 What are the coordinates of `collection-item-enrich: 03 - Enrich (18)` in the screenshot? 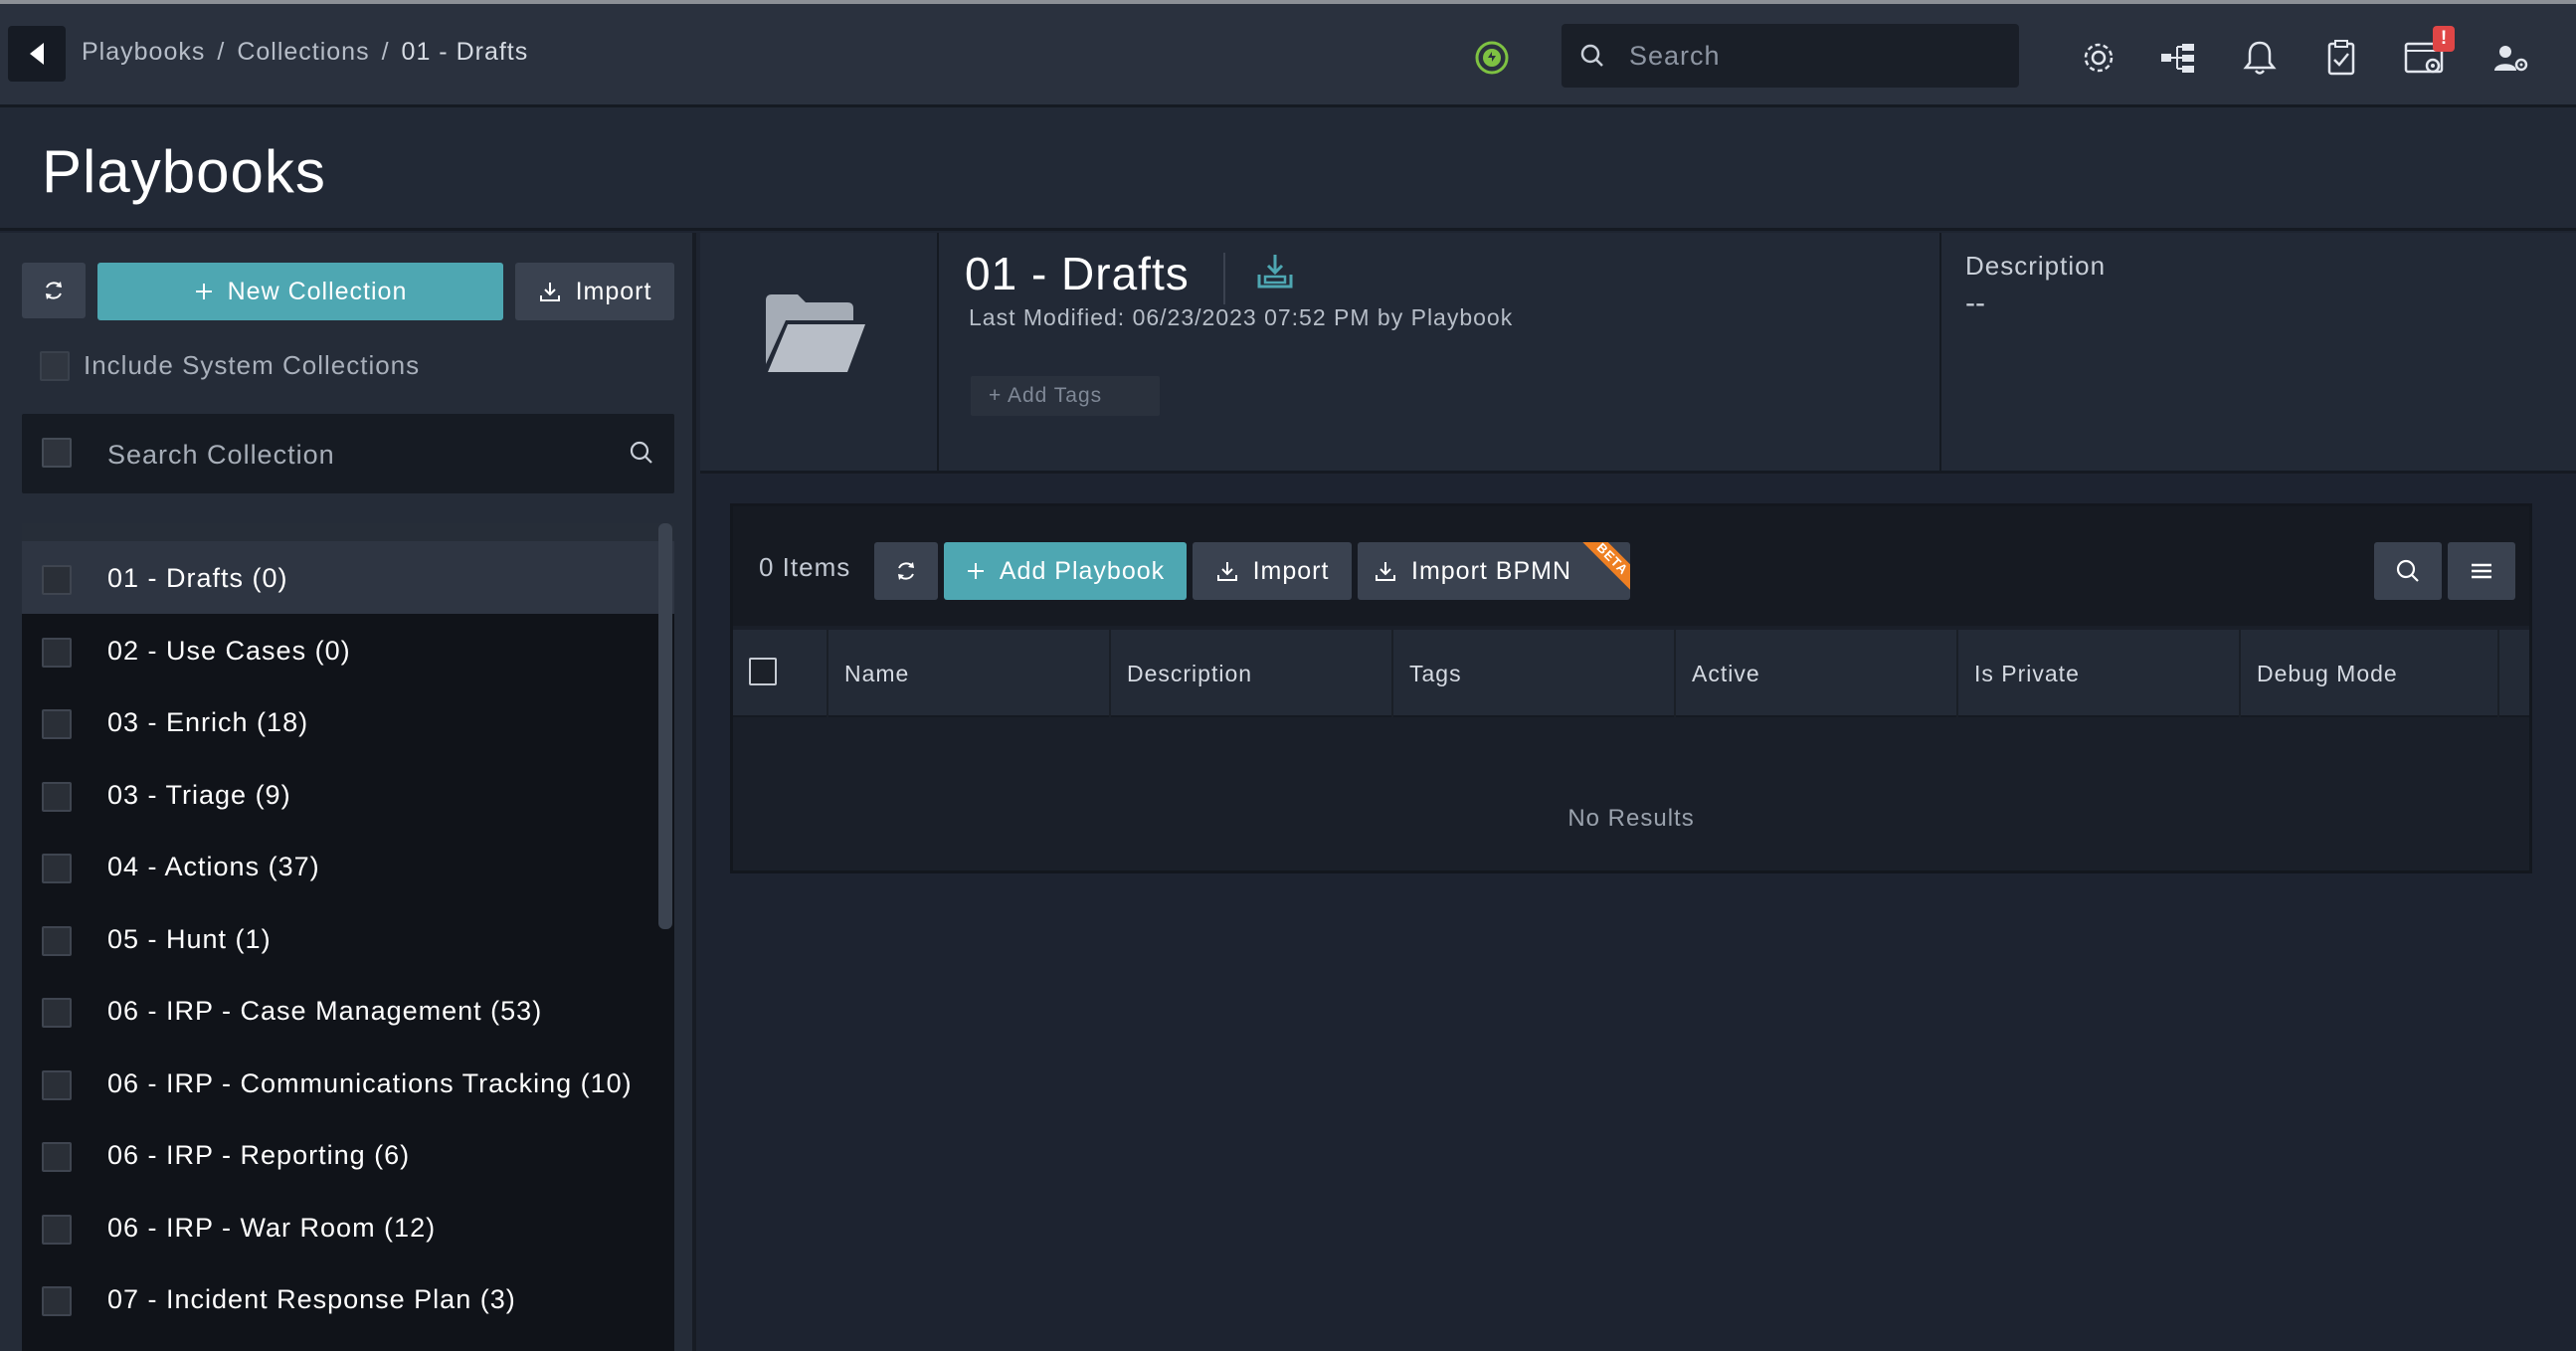 It's located at (348, 722).